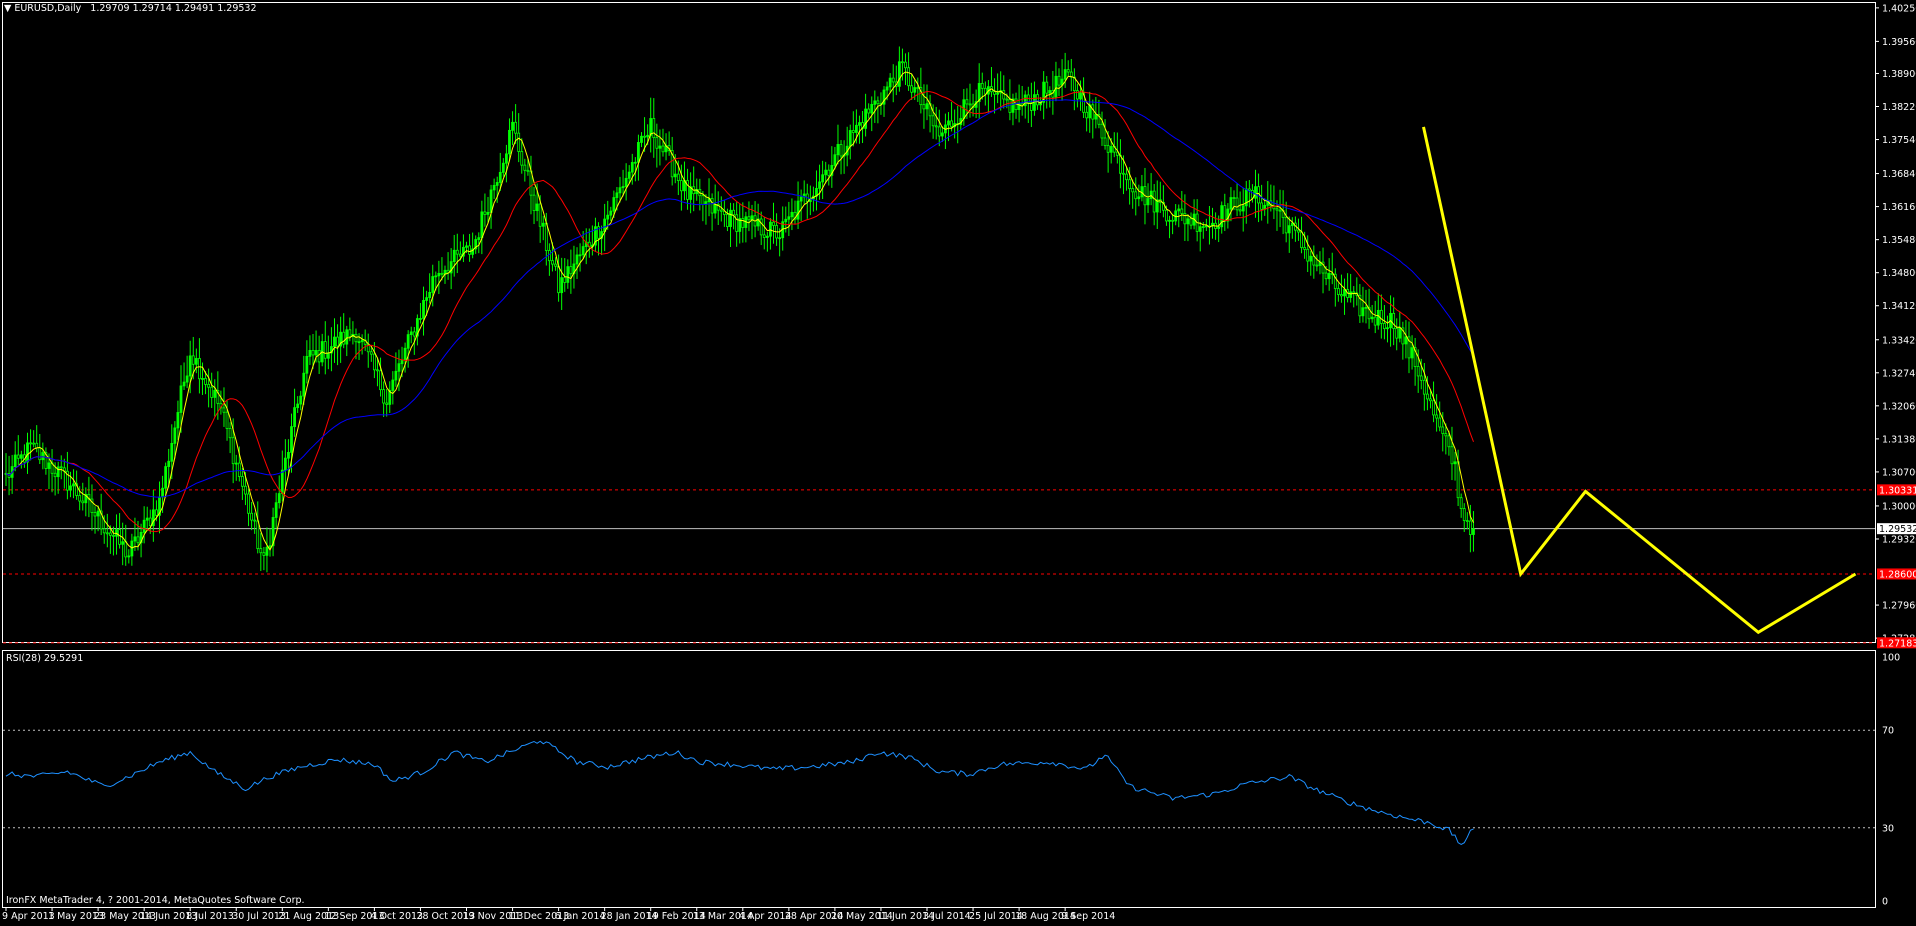  I want to click on collapse-triangle-icon: ▼, so click(7, 8).